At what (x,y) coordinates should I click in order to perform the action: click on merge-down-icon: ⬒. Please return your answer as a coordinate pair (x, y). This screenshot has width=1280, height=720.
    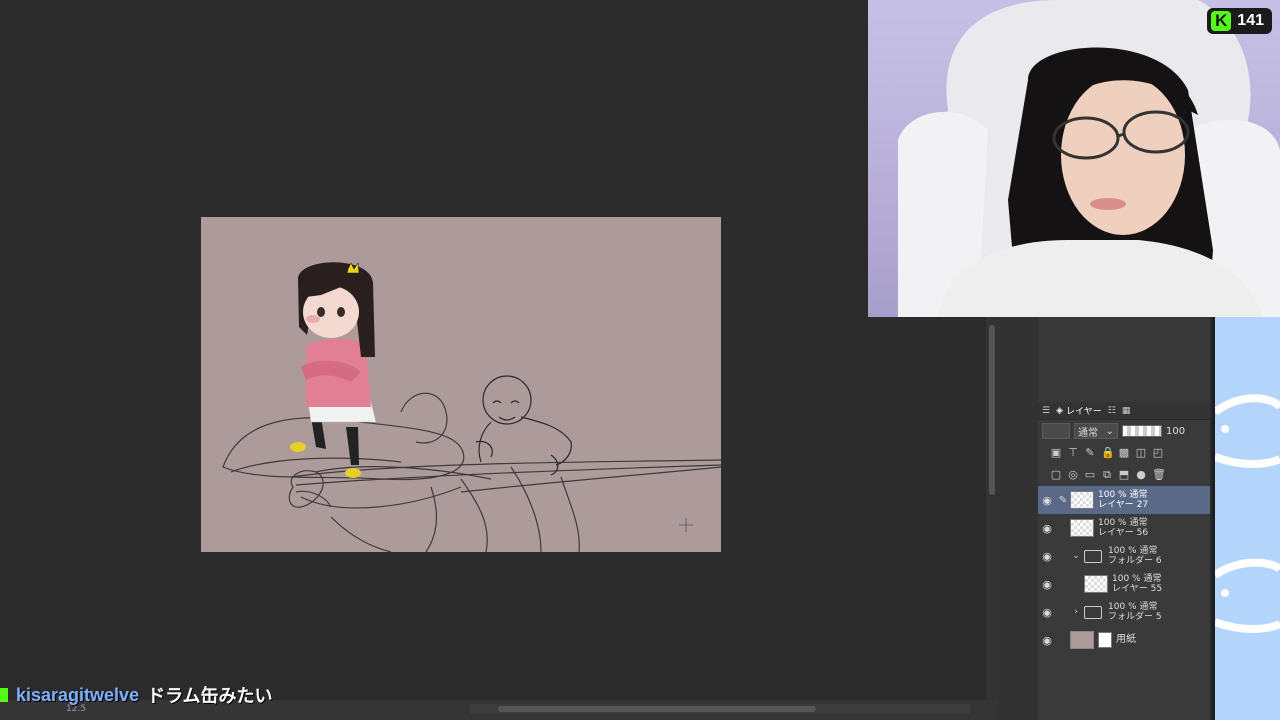
    Looking at the image, I should click on (1124, 475).